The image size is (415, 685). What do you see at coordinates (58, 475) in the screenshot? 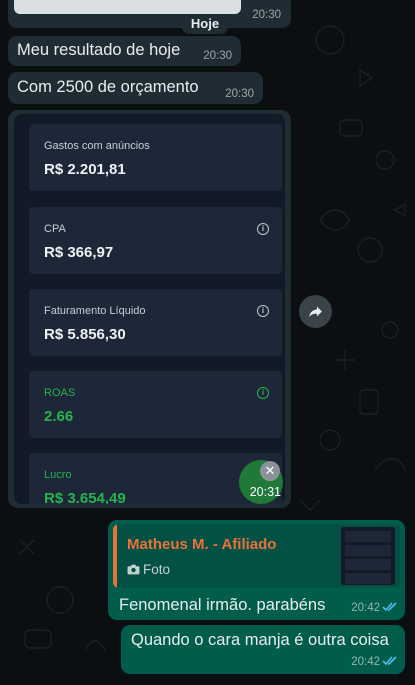
I see `metric-label: Lucro` at bounding box center [58, 475].